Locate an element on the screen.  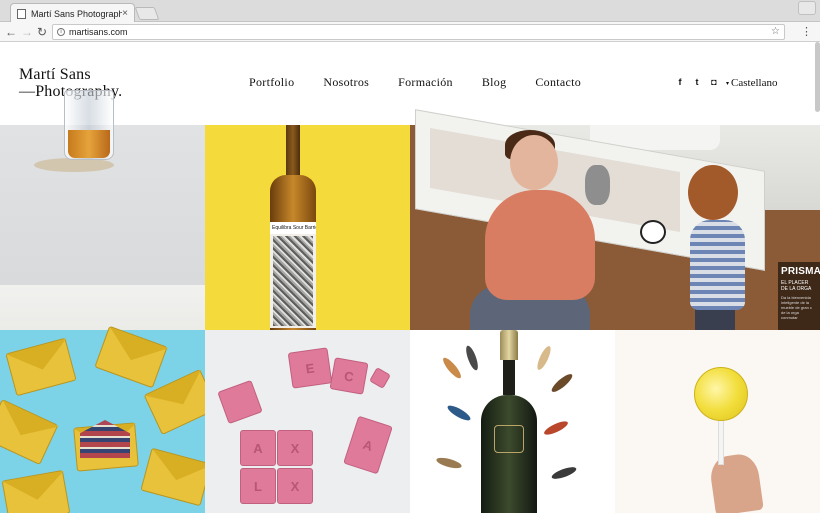
bottle-label-text: Equilibra Sour Barrica is located at coordinates (293, 228).